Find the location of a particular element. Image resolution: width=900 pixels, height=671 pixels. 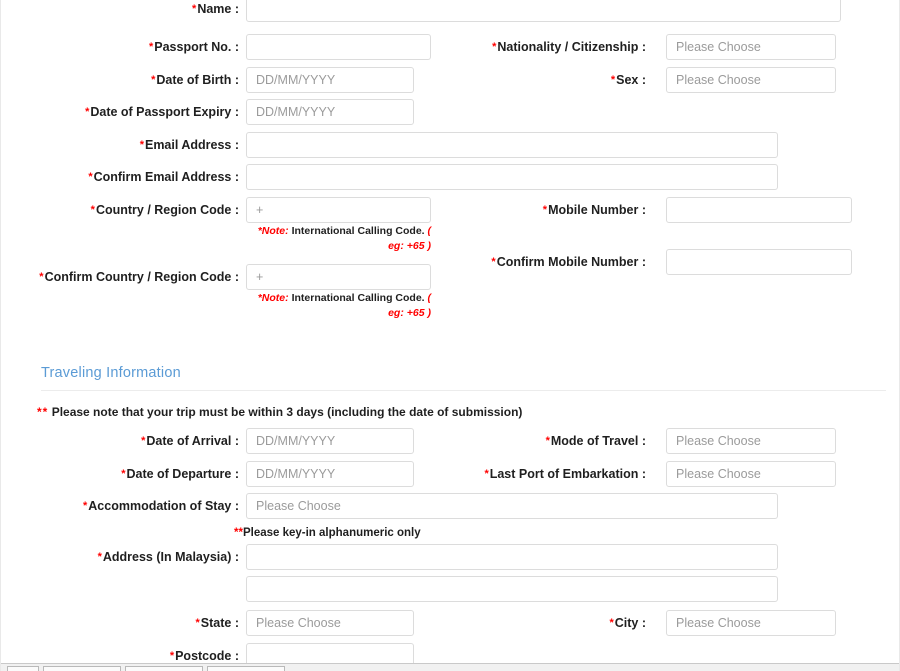

state-select is located at coordinates (330, 623).